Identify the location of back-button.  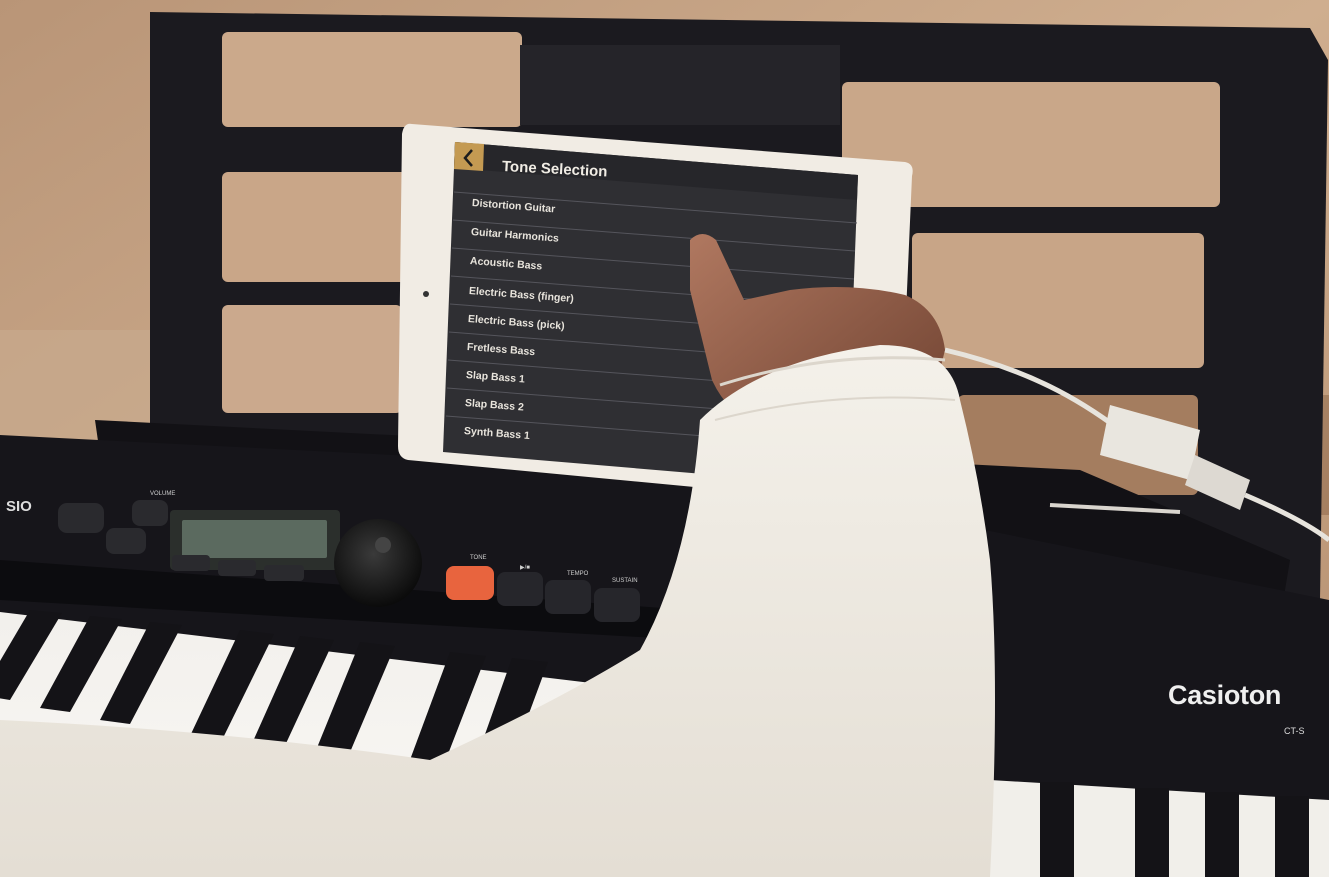
(470, 161).